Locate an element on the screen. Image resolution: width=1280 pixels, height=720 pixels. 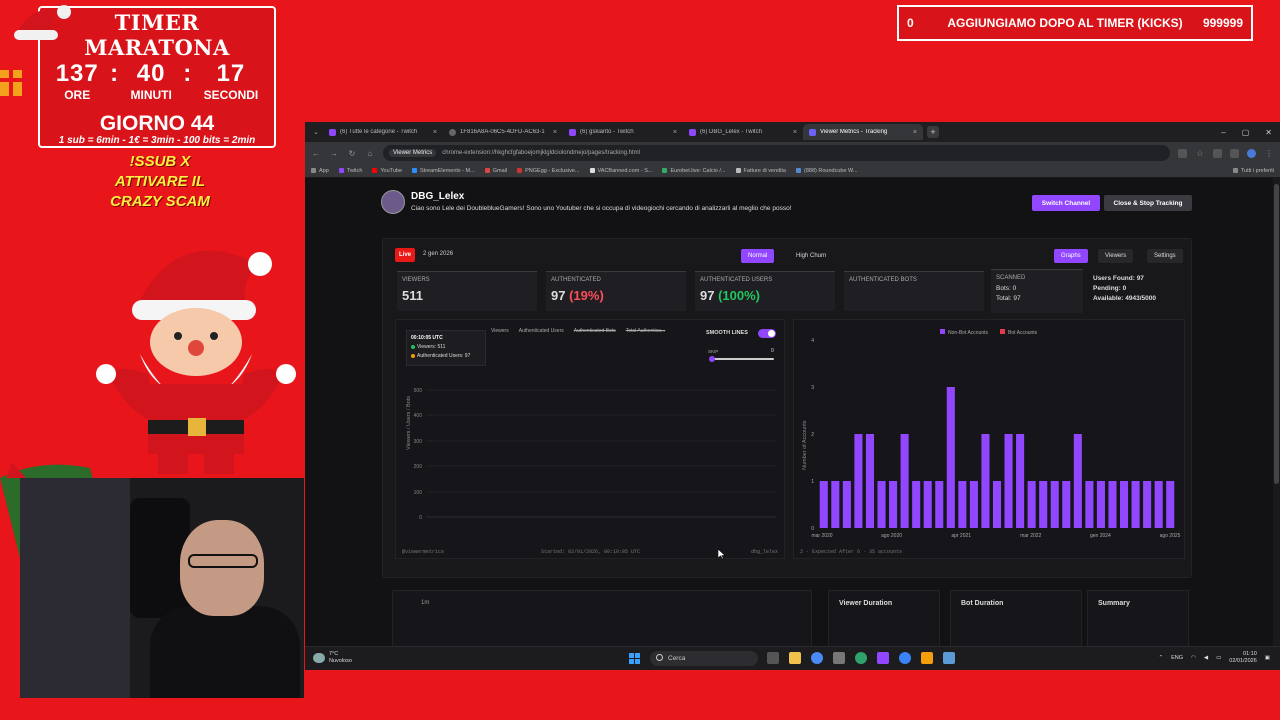
skip-slider-handle is located at coordinates (712, 359).